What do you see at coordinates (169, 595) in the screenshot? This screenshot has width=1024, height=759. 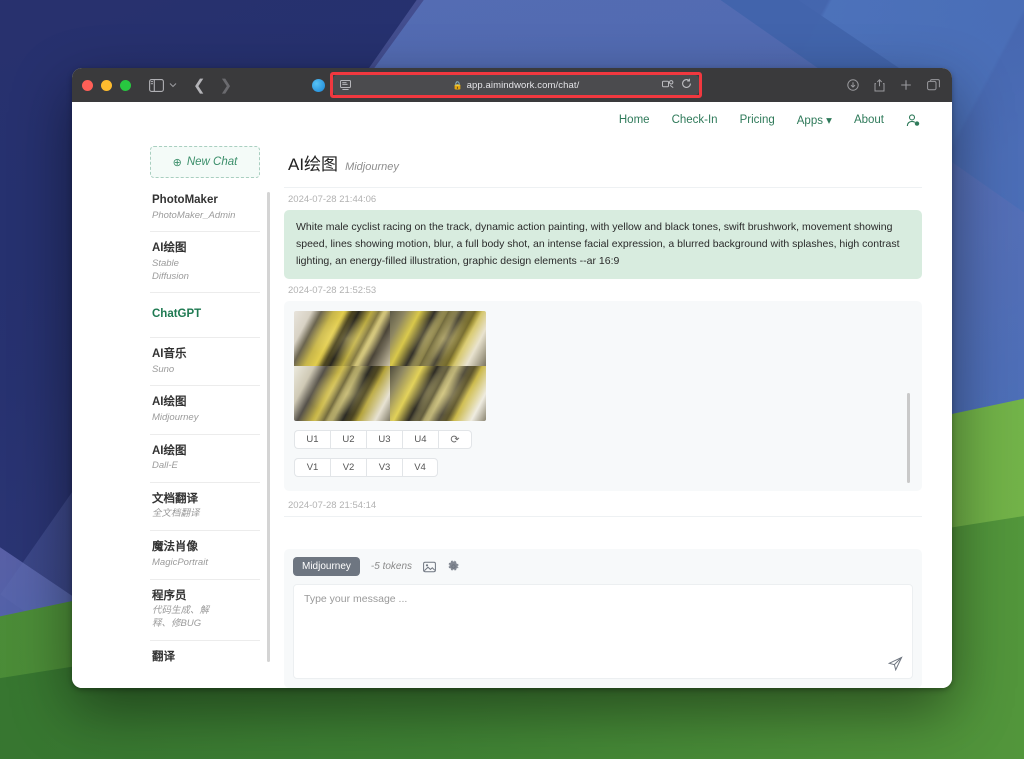 I see `list-item-title: 程序员` at bounding box center [169, 595].